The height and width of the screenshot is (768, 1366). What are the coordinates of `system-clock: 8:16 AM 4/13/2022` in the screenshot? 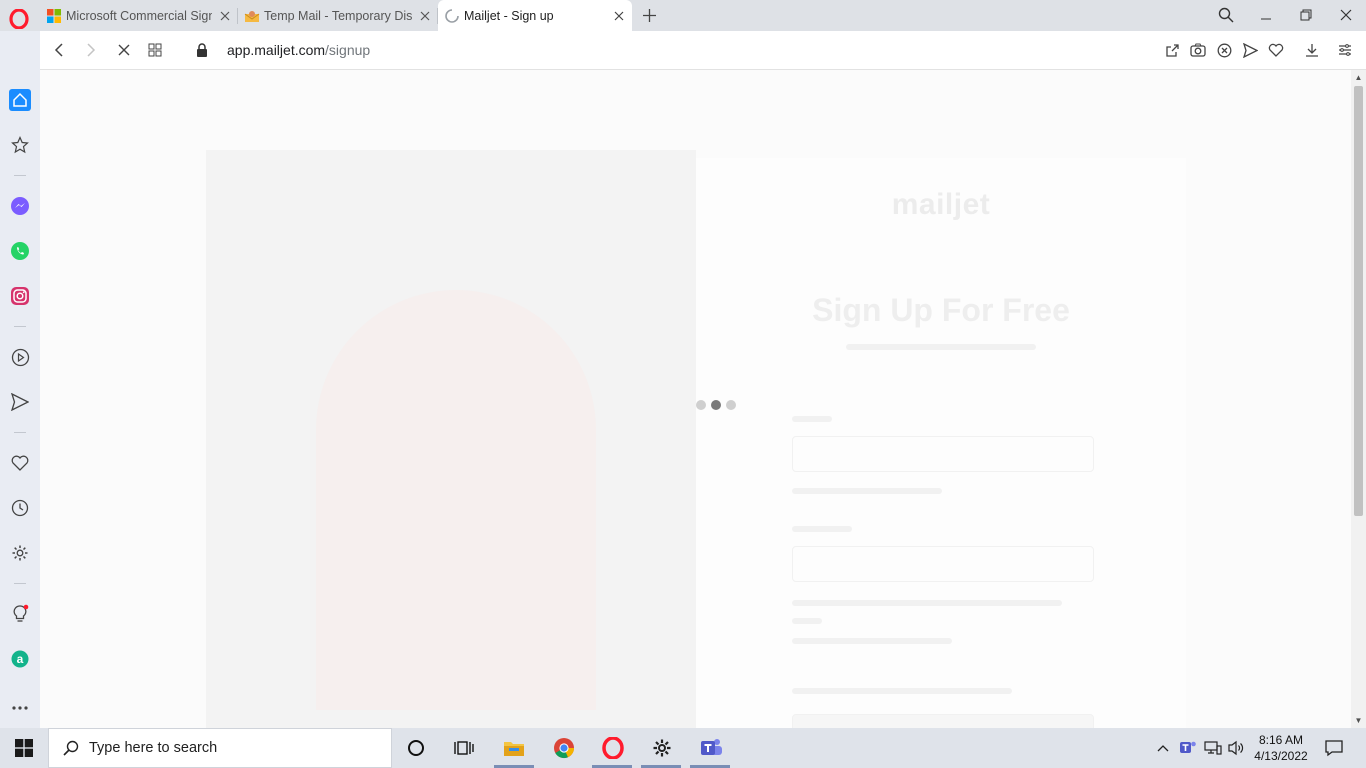 It's located at (1281, 748).